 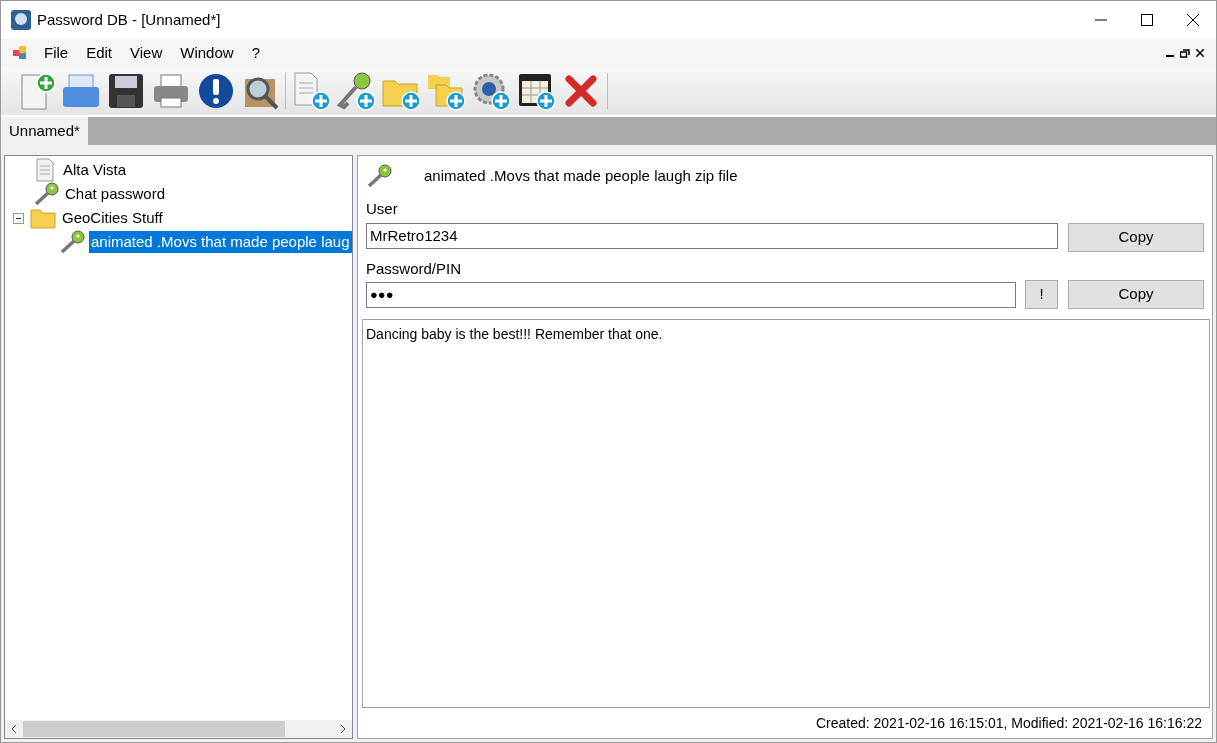 I want to click on window-title: Password DB - [Unnamed*], so click(x=129, y=19).